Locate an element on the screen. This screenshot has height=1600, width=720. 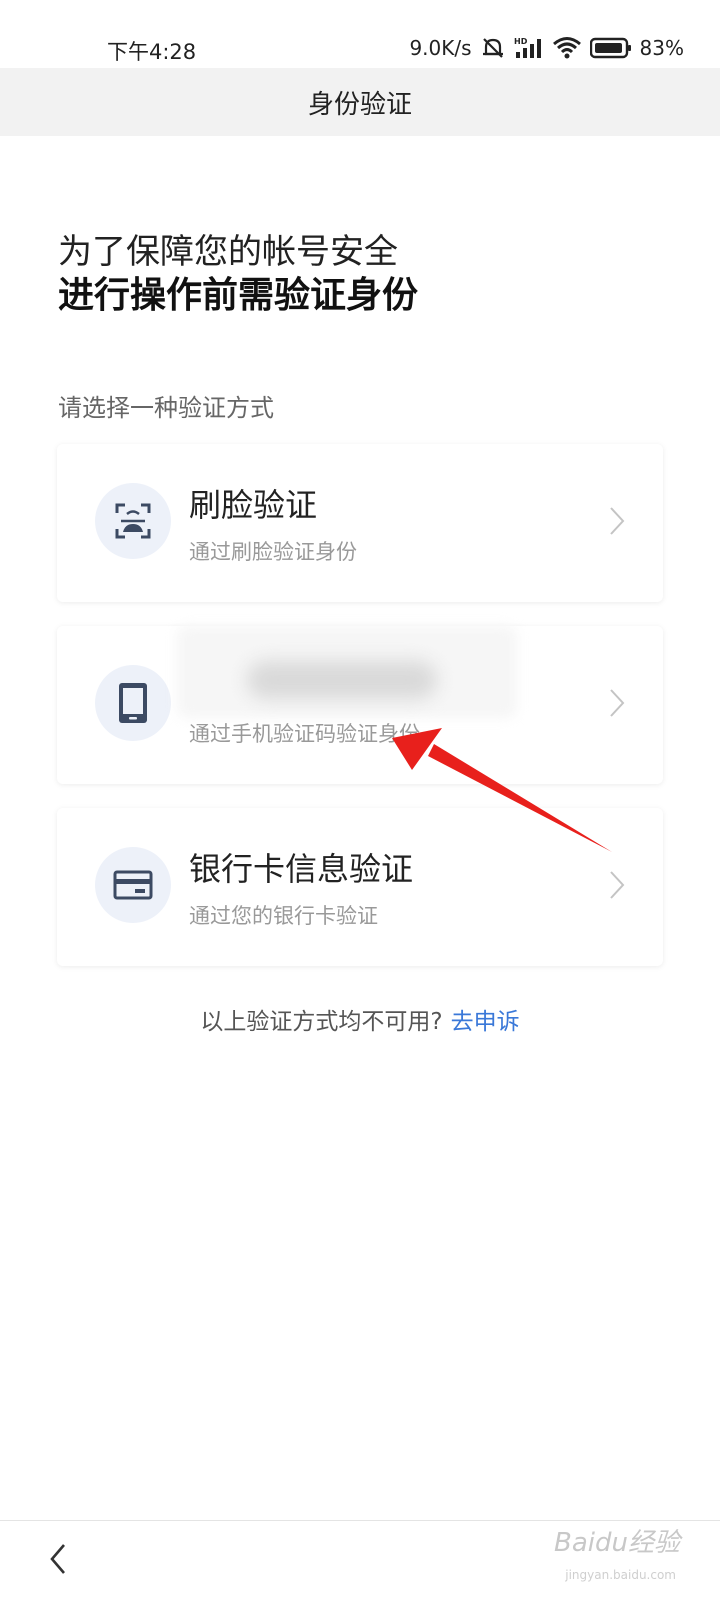
svg-text: HD is located at coordinates (521, 41).